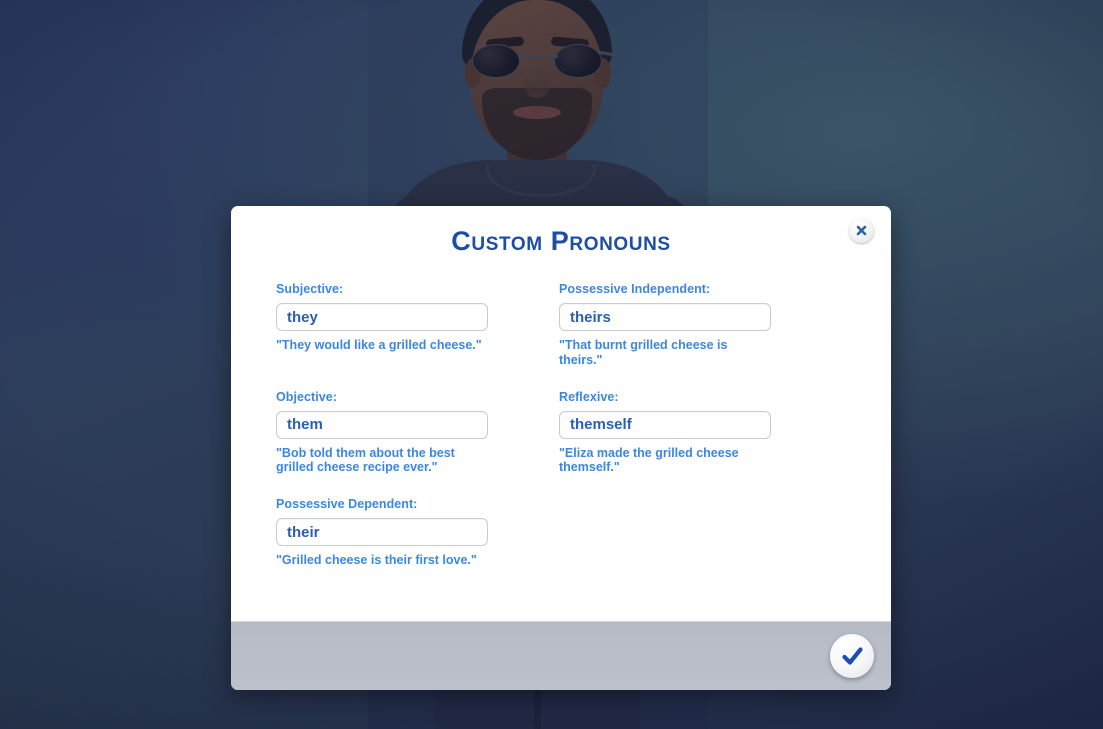 The width and height of the screenshot is (1103, 729). What do you see at coordinates (306, 396) in the screenshot?
I see `field-label-objective: Objective:` at bounding box center [306, 396].